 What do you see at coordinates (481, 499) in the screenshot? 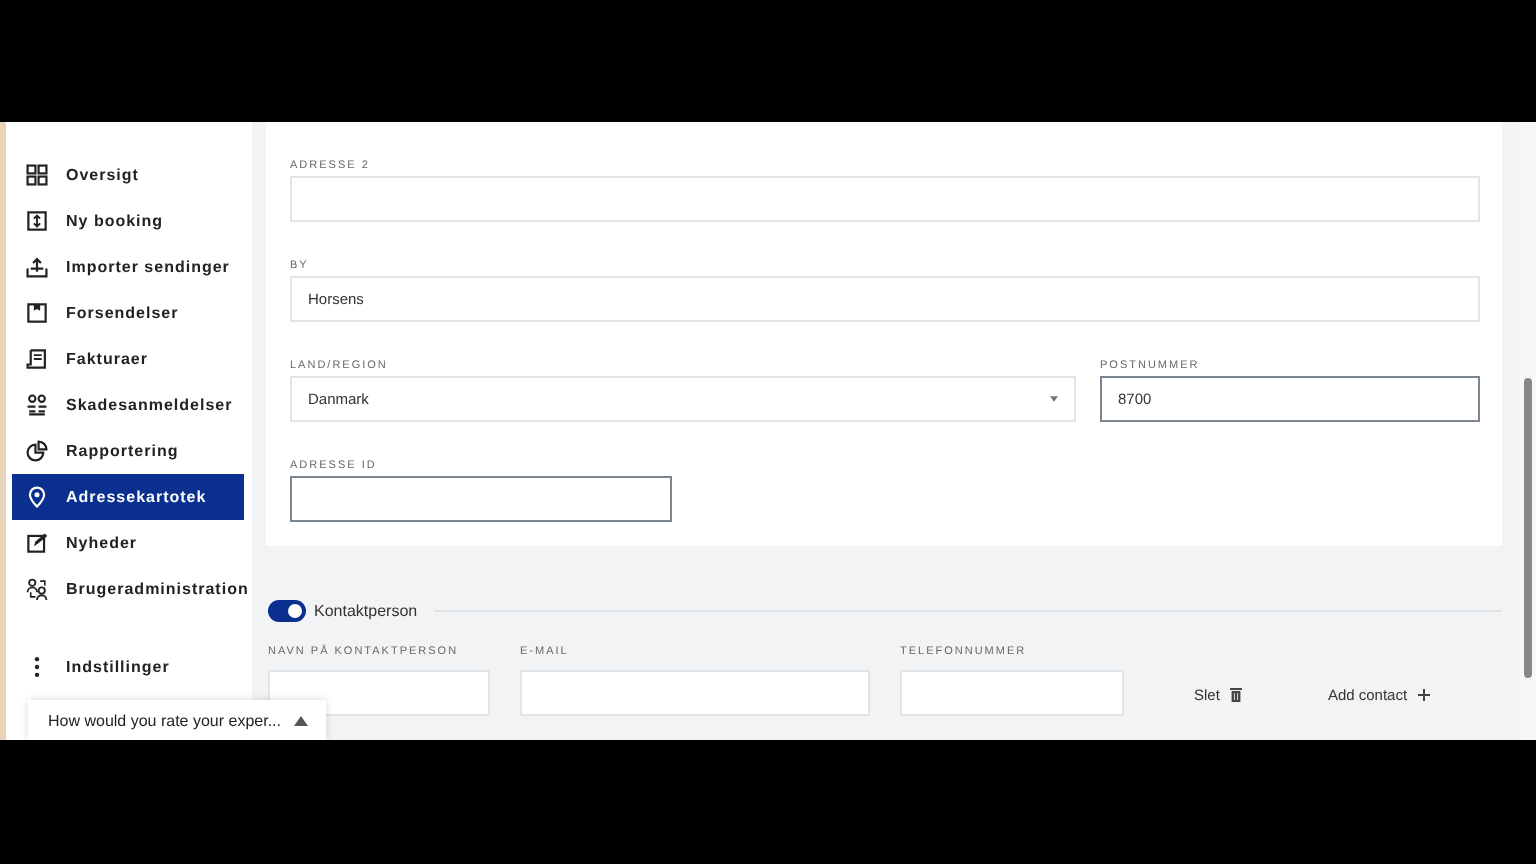
I see `text-field` at bounding box center [481, 499].